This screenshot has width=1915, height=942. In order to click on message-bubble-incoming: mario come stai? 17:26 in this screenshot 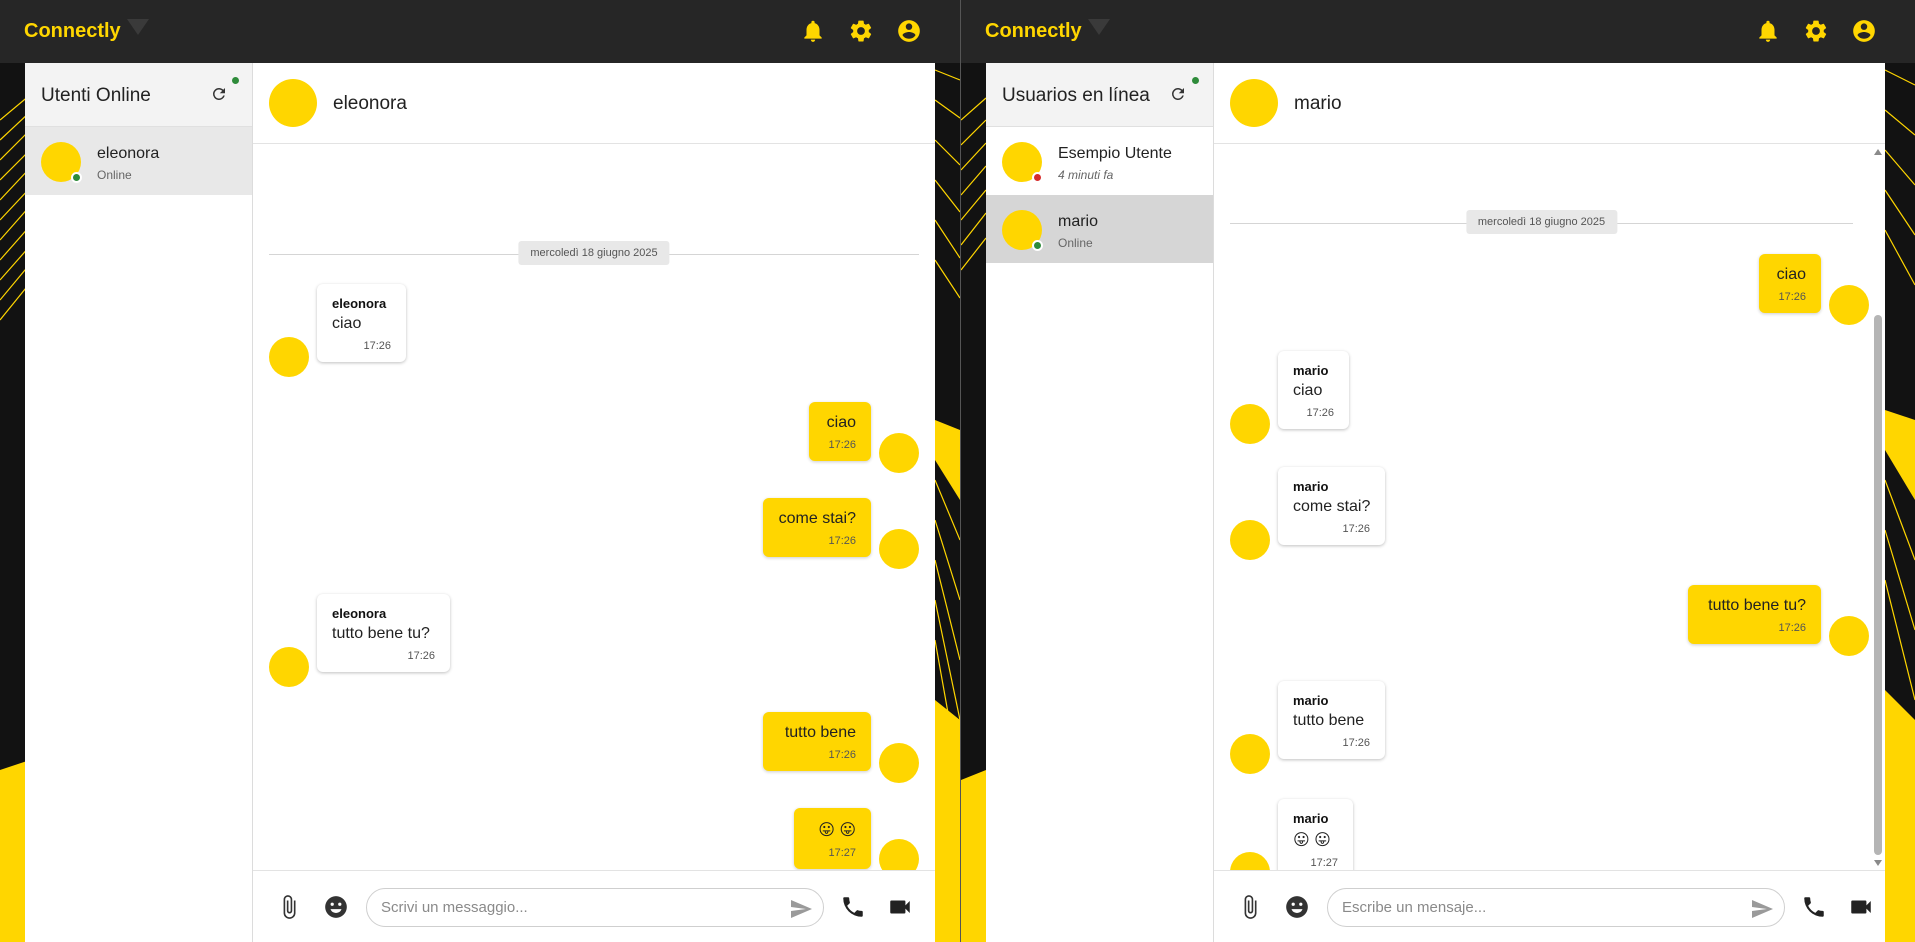, I will do `click(1331, 506)`.